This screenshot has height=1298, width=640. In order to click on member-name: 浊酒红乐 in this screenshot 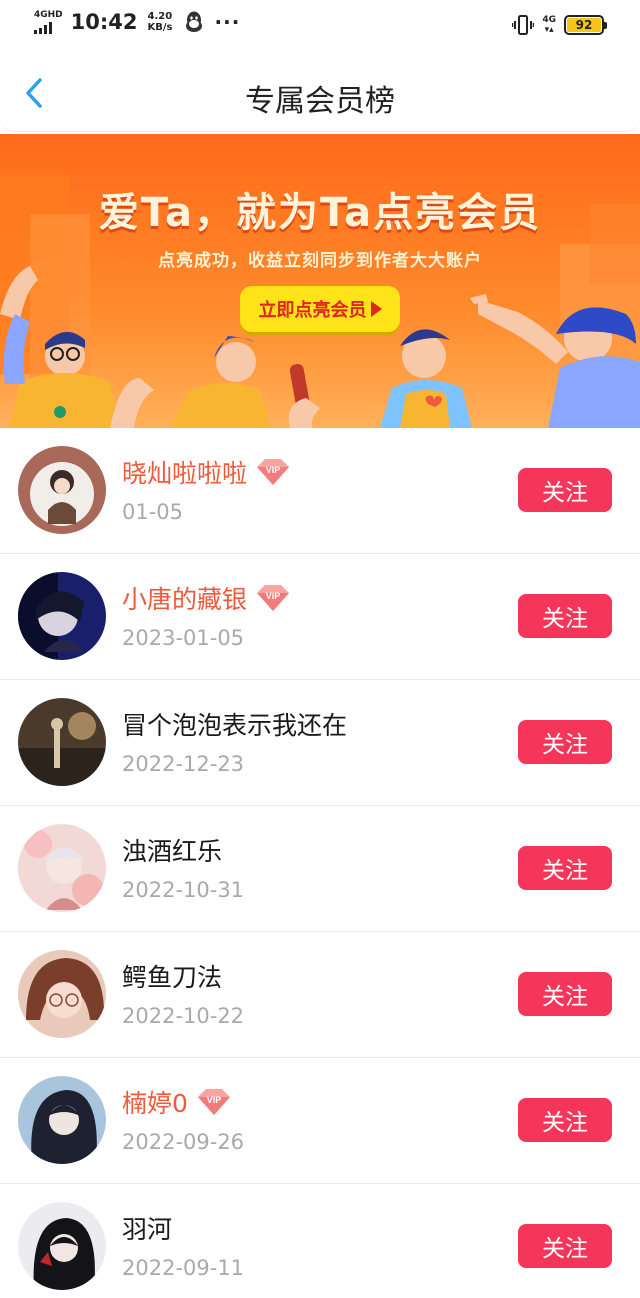, I will do `click(172, 850)`.